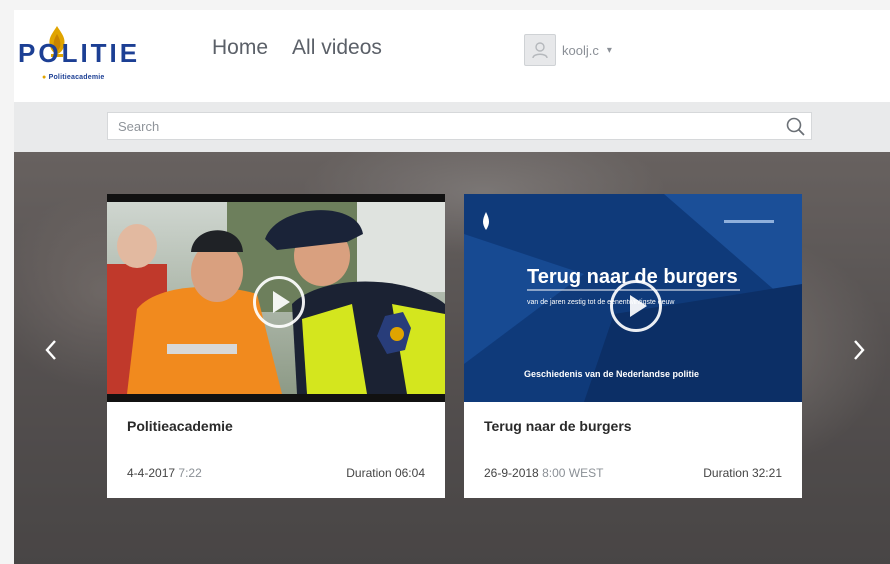 The height and width of the screenshot is (564, 890). Describe the element at coordinates (796, 127) in the screenshot. I see `search-icon` at that location.